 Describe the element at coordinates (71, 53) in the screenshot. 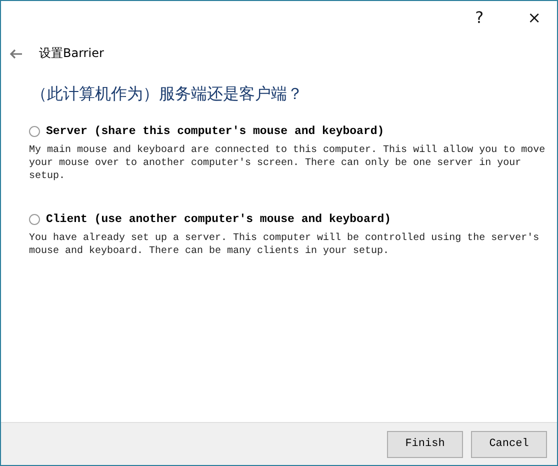

I see `page-title: 设置Barrier` at that location.